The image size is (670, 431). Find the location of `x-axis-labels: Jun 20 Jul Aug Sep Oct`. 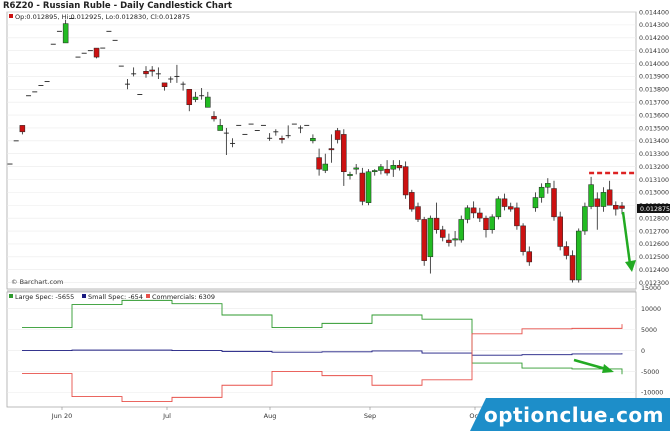

x-axis-labels: Jun 20 Jul Aug Sep Oct is located at coordinates (266, 413).